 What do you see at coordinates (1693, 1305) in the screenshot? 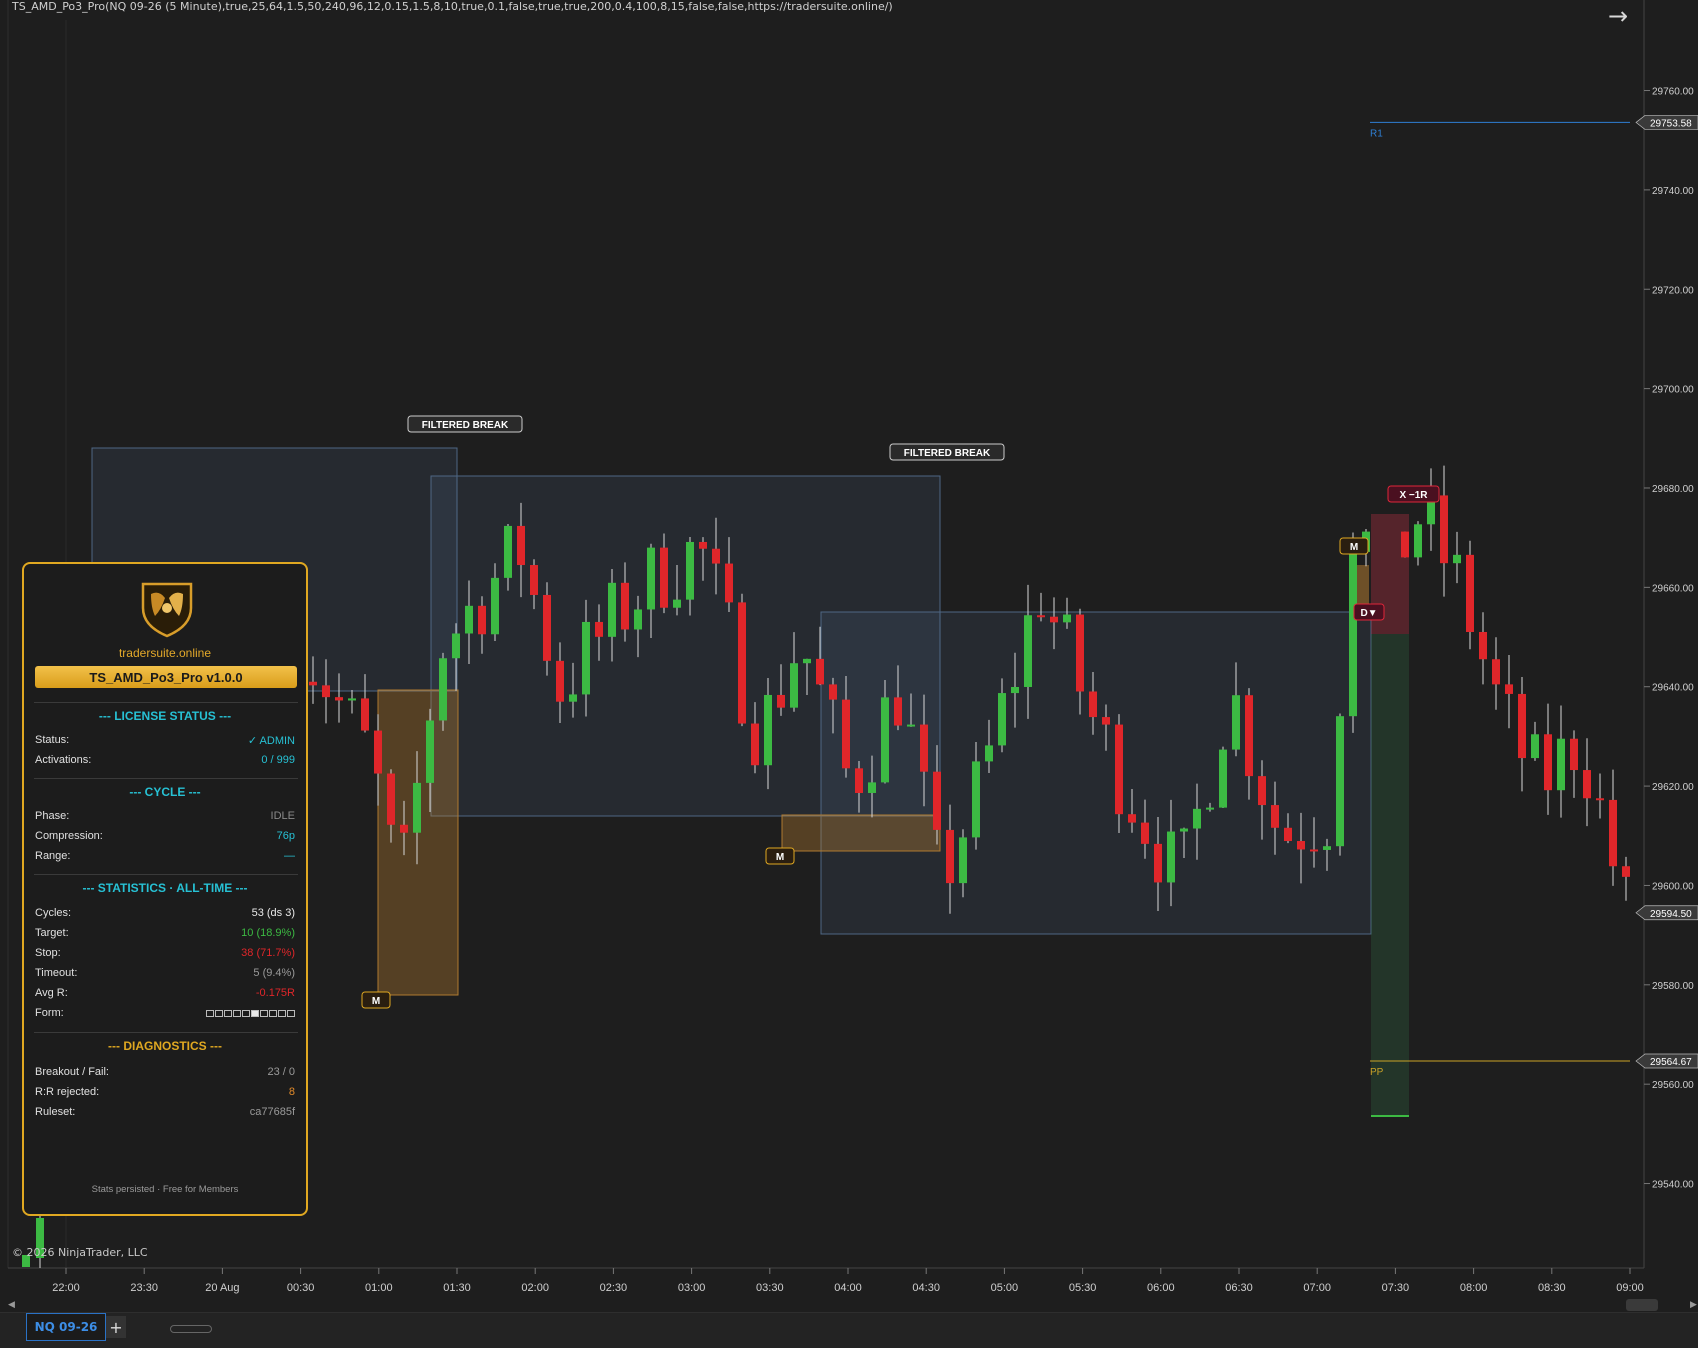
I see `scroll-right-arrow-icon: ▶` at bounding box center [1693, 1305].